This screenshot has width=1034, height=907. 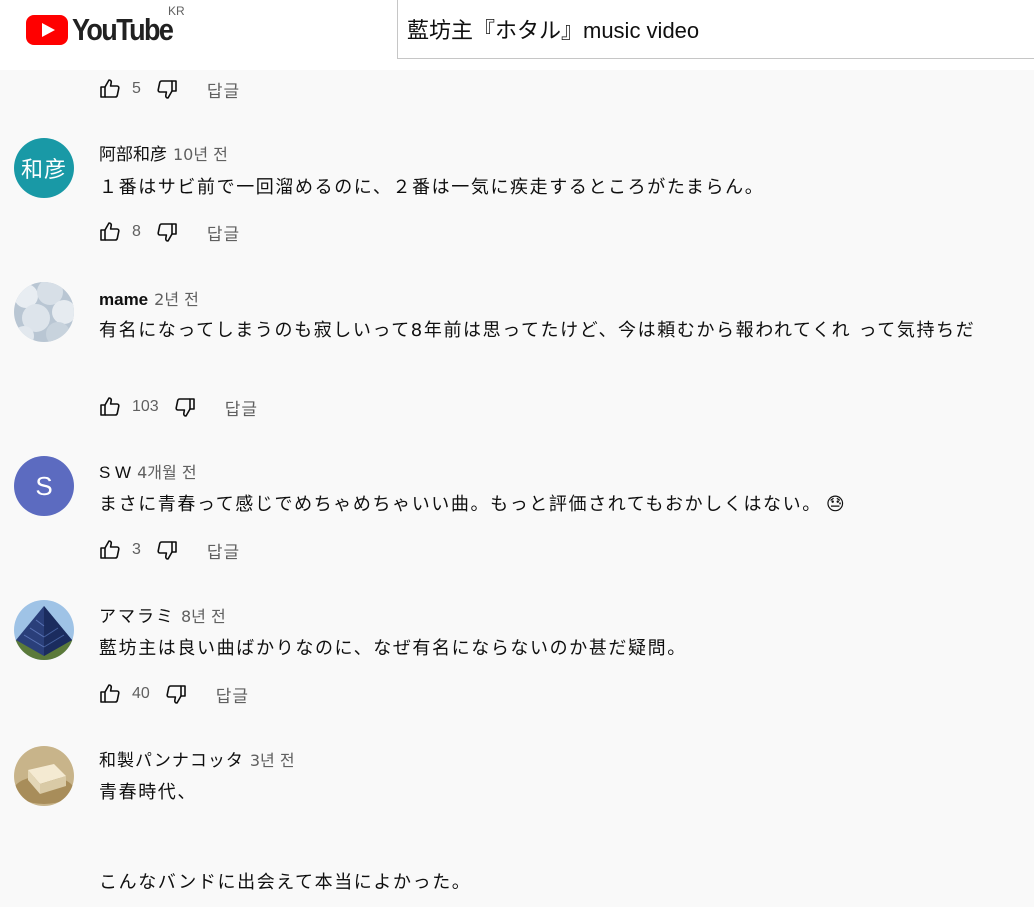 I want to click on comment-time: 2년 전, so click(x=176, y=298).